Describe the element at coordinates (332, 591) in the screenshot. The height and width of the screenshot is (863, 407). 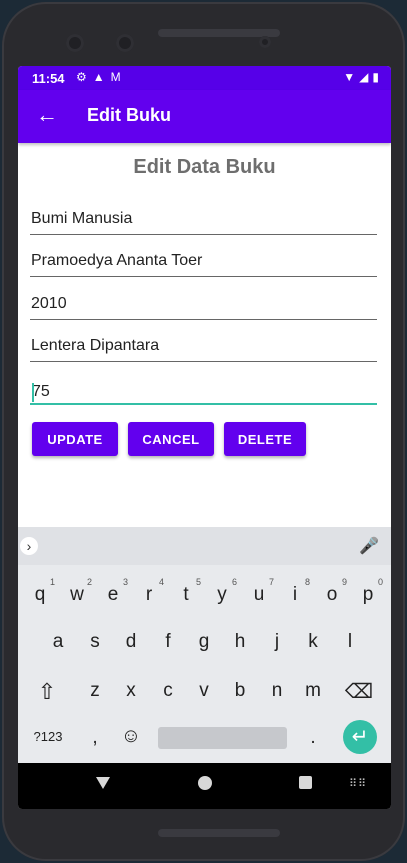
I see `key-o: o9` at that location.